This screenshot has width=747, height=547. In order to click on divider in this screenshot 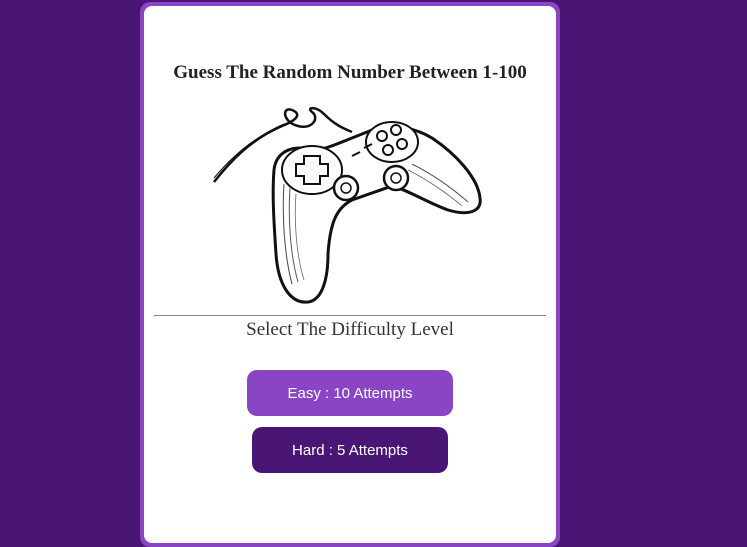, I will do `click(350, 315)`.